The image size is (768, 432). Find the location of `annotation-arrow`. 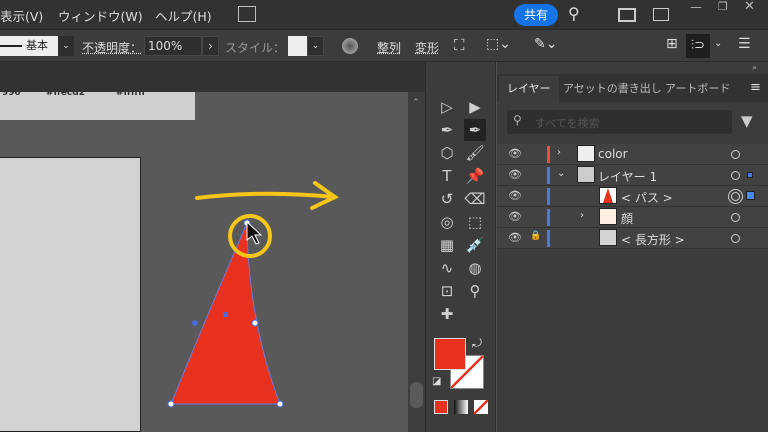

annotation-arrow is located at coordinates (267, 195).